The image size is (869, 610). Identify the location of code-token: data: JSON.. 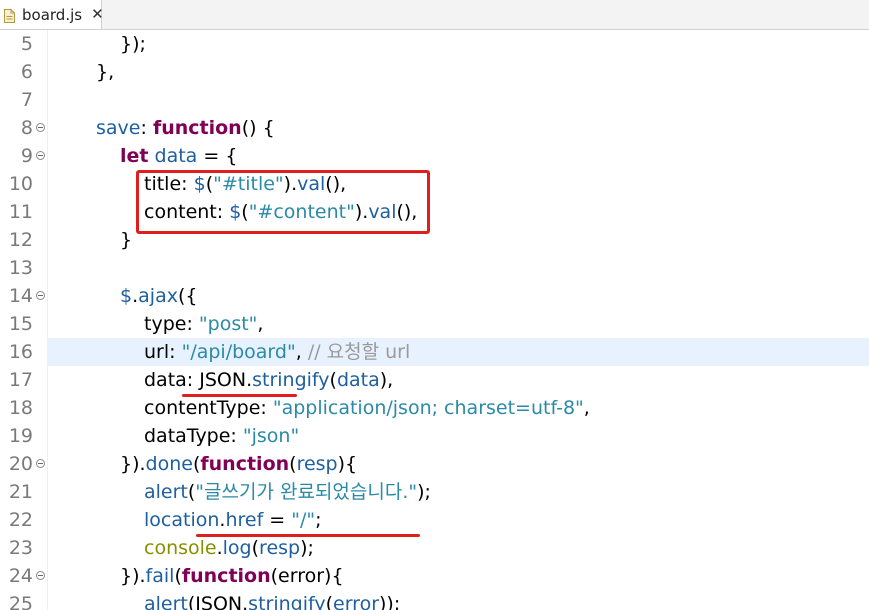
(198, 380).